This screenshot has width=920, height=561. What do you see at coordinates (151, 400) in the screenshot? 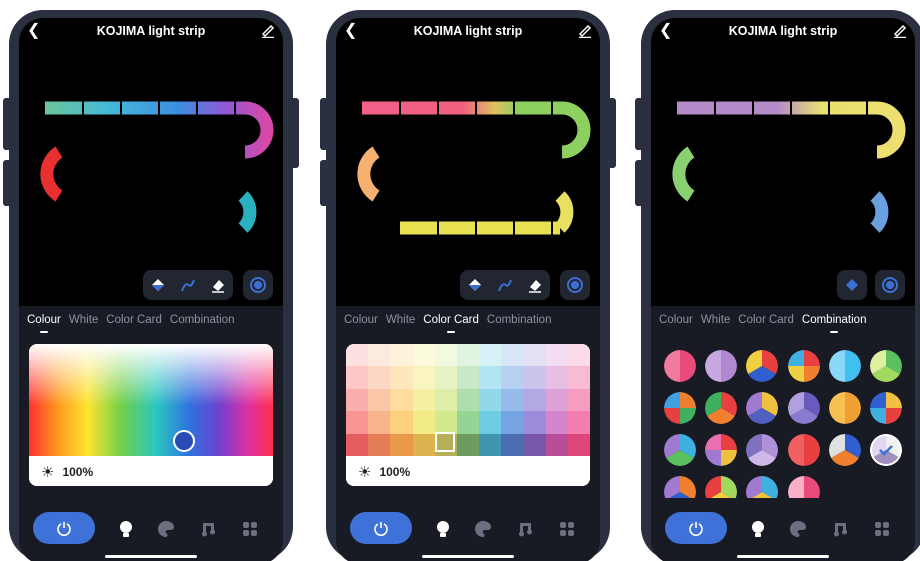
I see `hue-spectrum` at bounding box center [151, 400].